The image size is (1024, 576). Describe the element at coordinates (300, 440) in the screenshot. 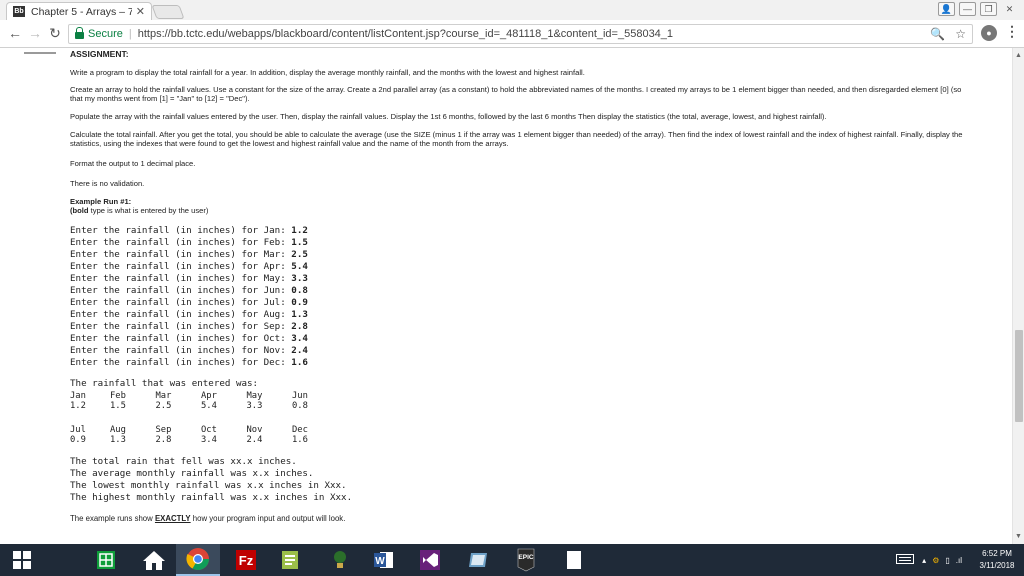

I see `table-value-cell: 1.6` at that location.